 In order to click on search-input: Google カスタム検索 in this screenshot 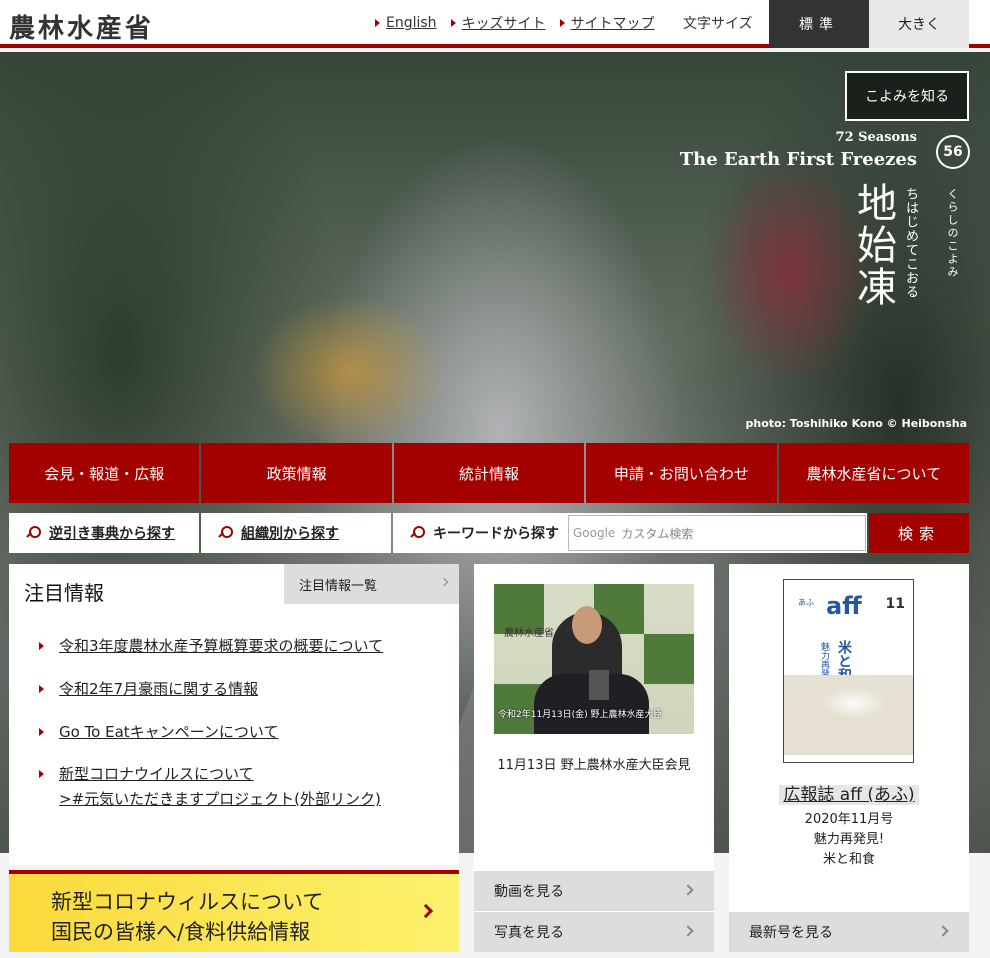, I will do `click(717, 533)`.